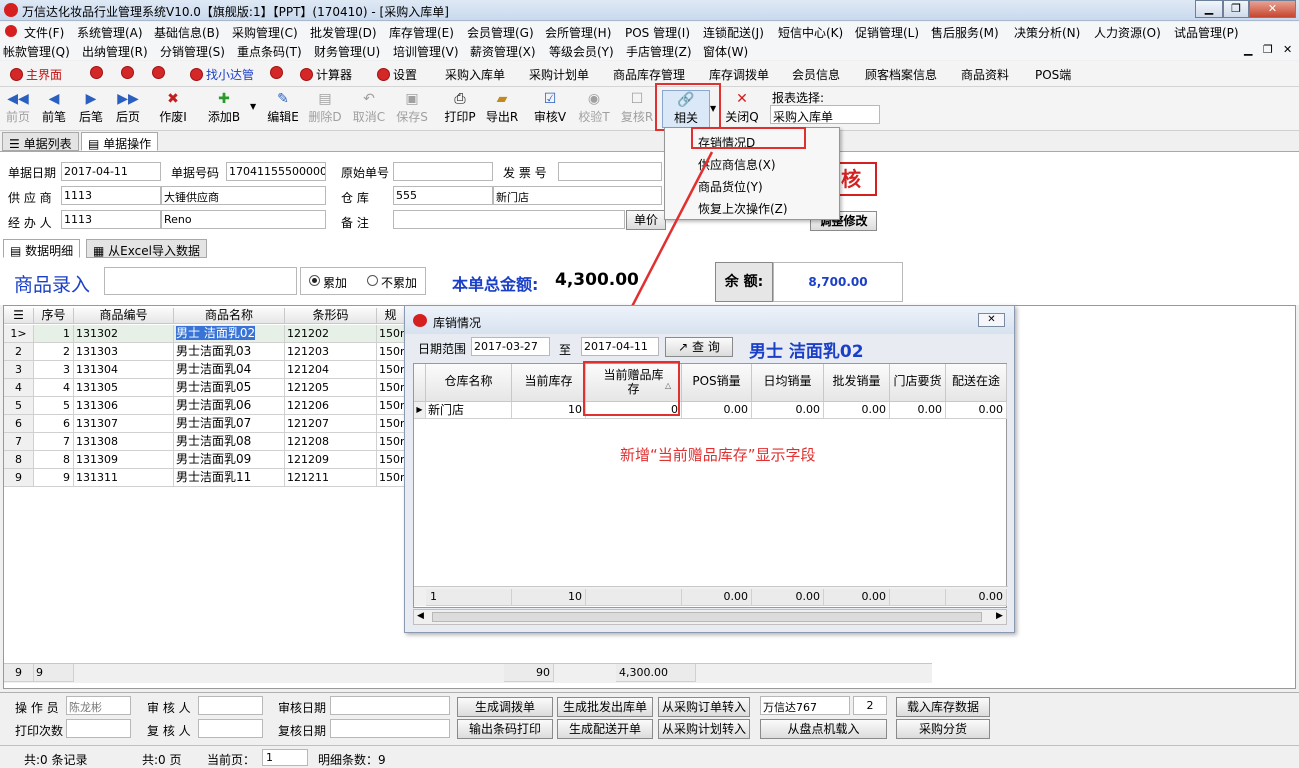  What do you see at coordinates (91, 109) in the screenshot?
I see `next-button: ▶ 后笔` at bounding box center [91, 109].